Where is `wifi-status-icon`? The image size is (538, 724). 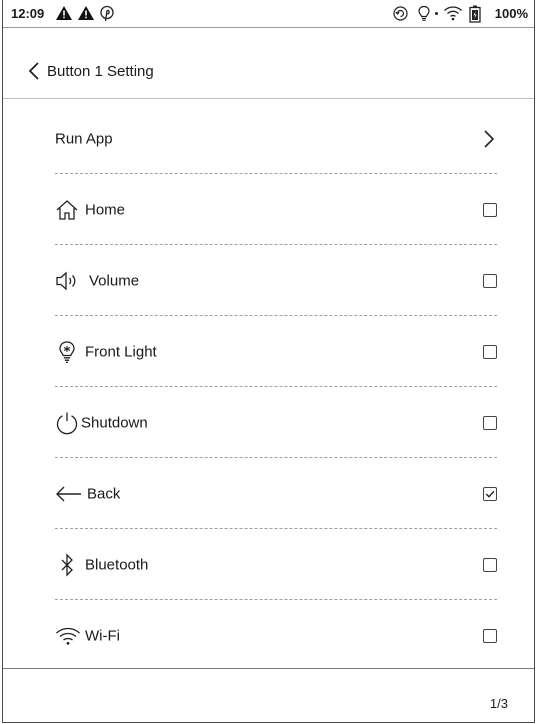
wifi-status-icon is located at coordinates (453, 13).